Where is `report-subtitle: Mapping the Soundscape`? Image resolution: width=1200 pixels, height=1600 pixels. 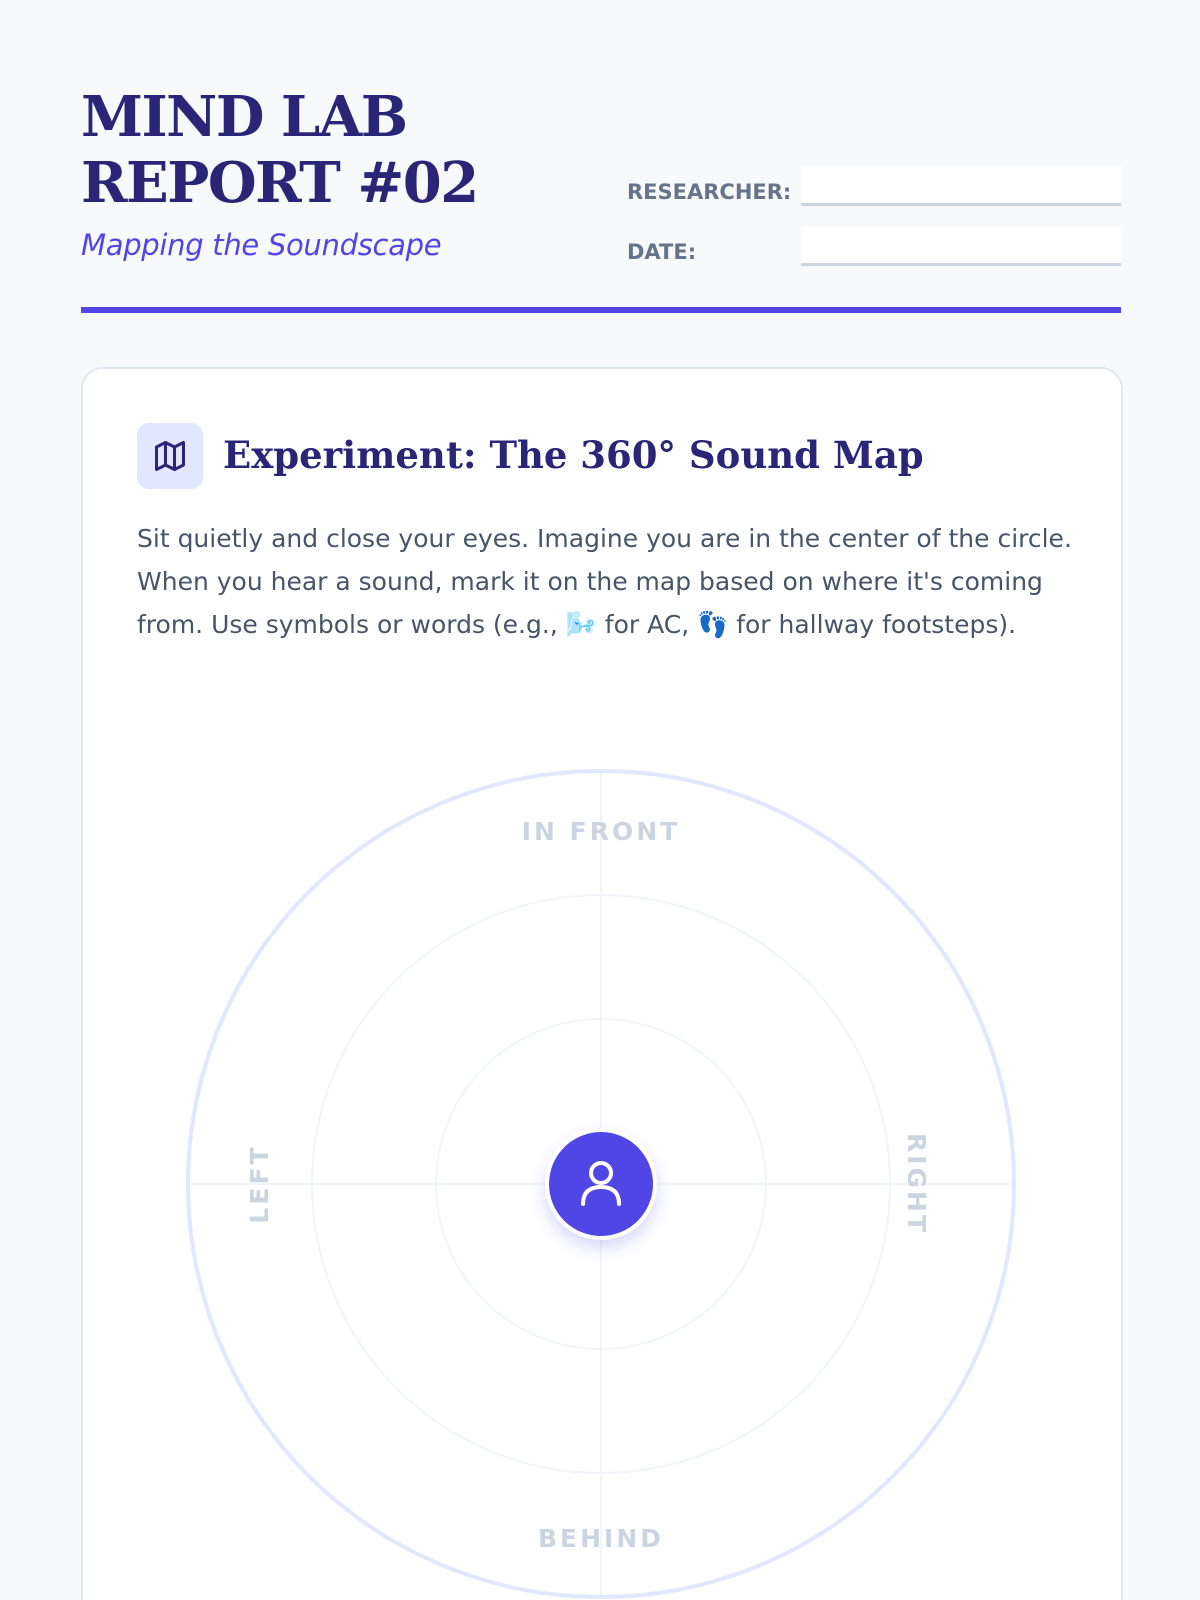
report-subtitle: Mapping the Soundscape is located at coordinates (261, 245).